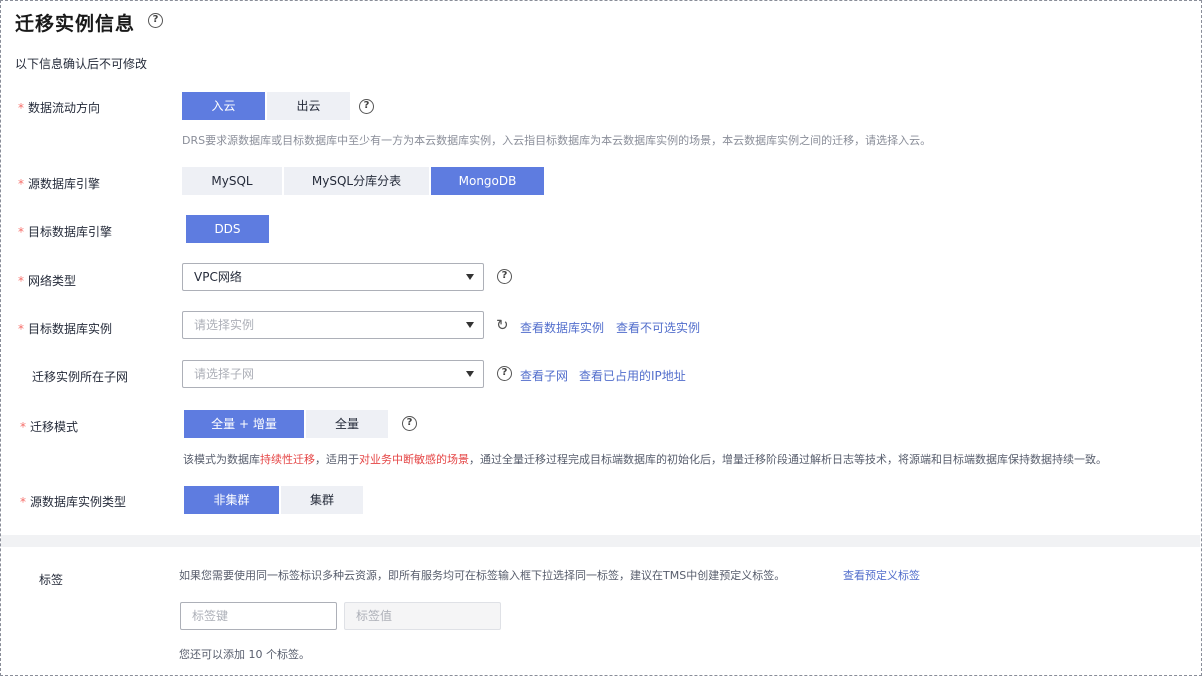 The width and height of the screenshot is (1202, 676). What do you see at coordinates (59, 184) in the screenshot?
I see `source-engine-label: * 源数据库引擎` at bounding box center [59, 184].